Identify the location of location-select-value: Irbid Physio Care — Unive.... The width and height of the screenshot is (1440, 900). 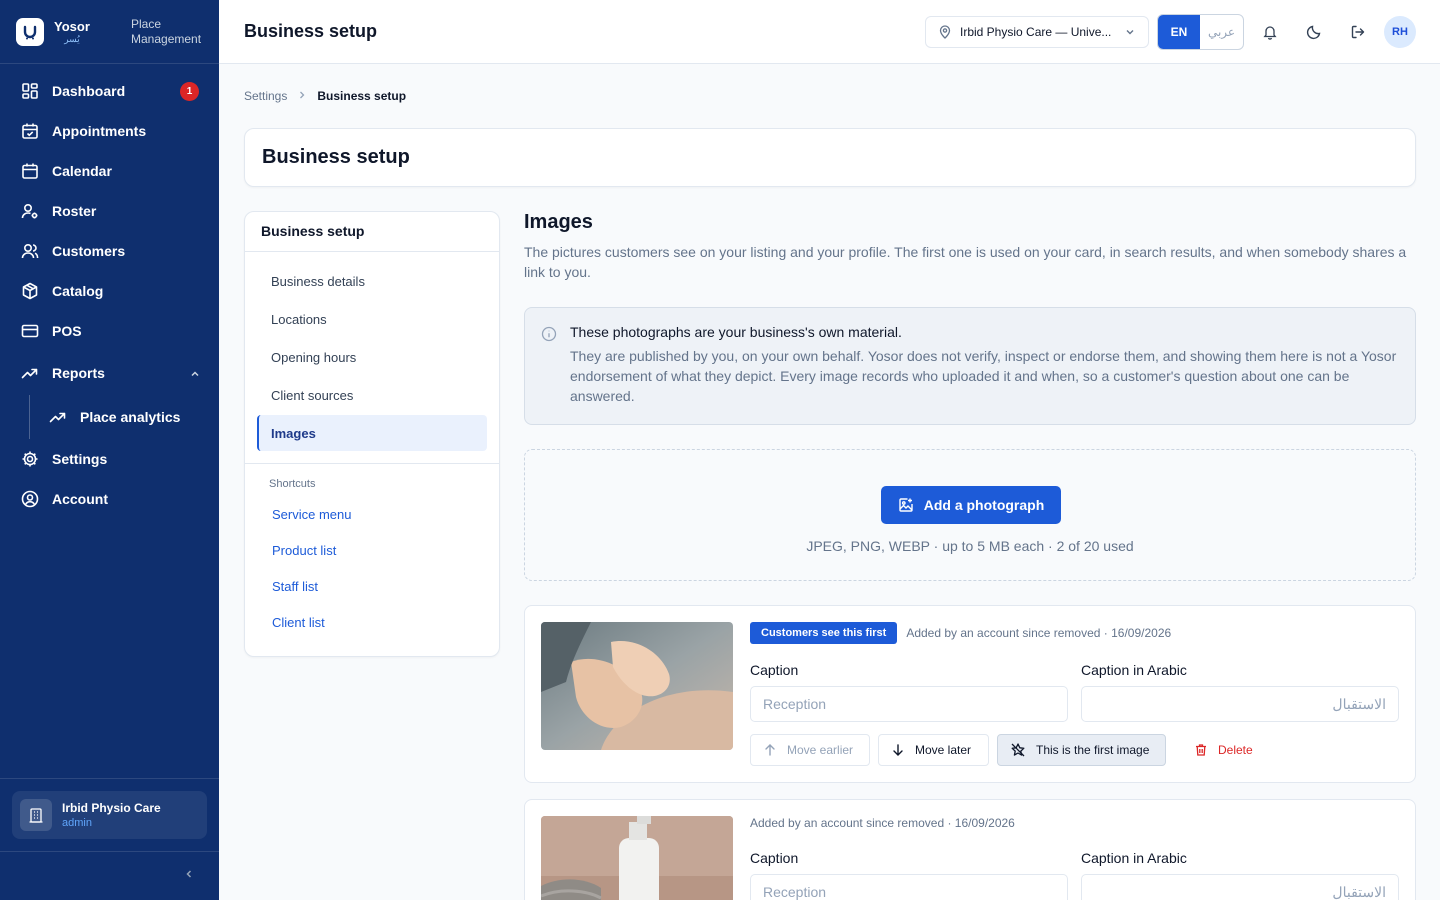
(1036, 32).